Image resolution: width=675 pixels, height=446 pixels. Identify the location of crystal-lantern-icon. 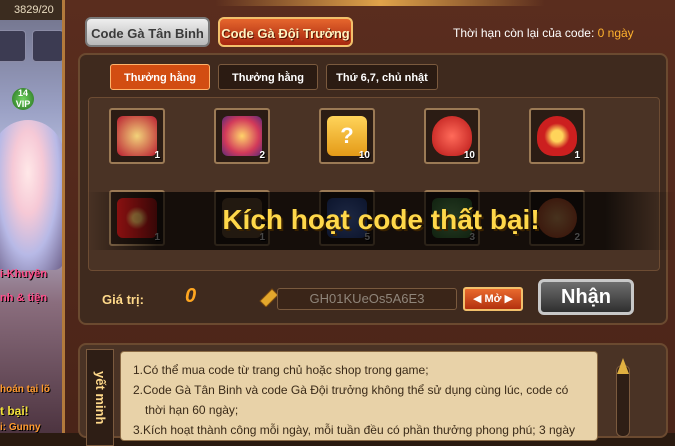
(242, 136).